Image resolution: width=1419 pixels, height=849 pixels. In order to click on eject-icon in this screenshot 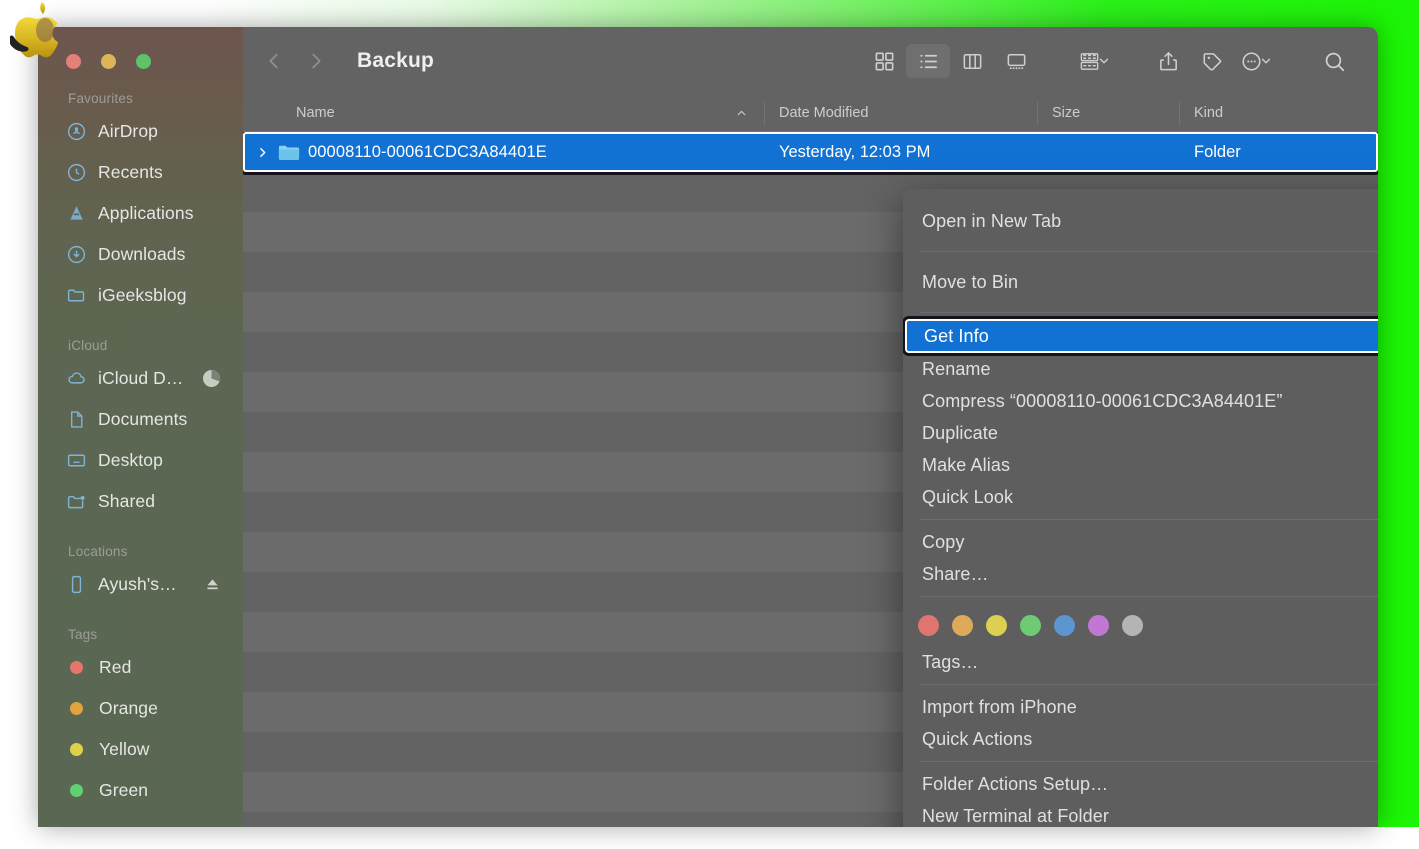, I will do `click(212, 584)`.